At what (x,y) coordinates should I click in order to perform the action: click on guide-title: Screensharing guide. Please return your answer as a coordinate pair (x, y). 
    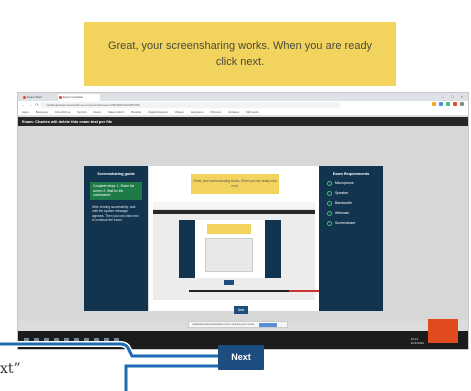
    Looking at the image, I should click on (116, 174).